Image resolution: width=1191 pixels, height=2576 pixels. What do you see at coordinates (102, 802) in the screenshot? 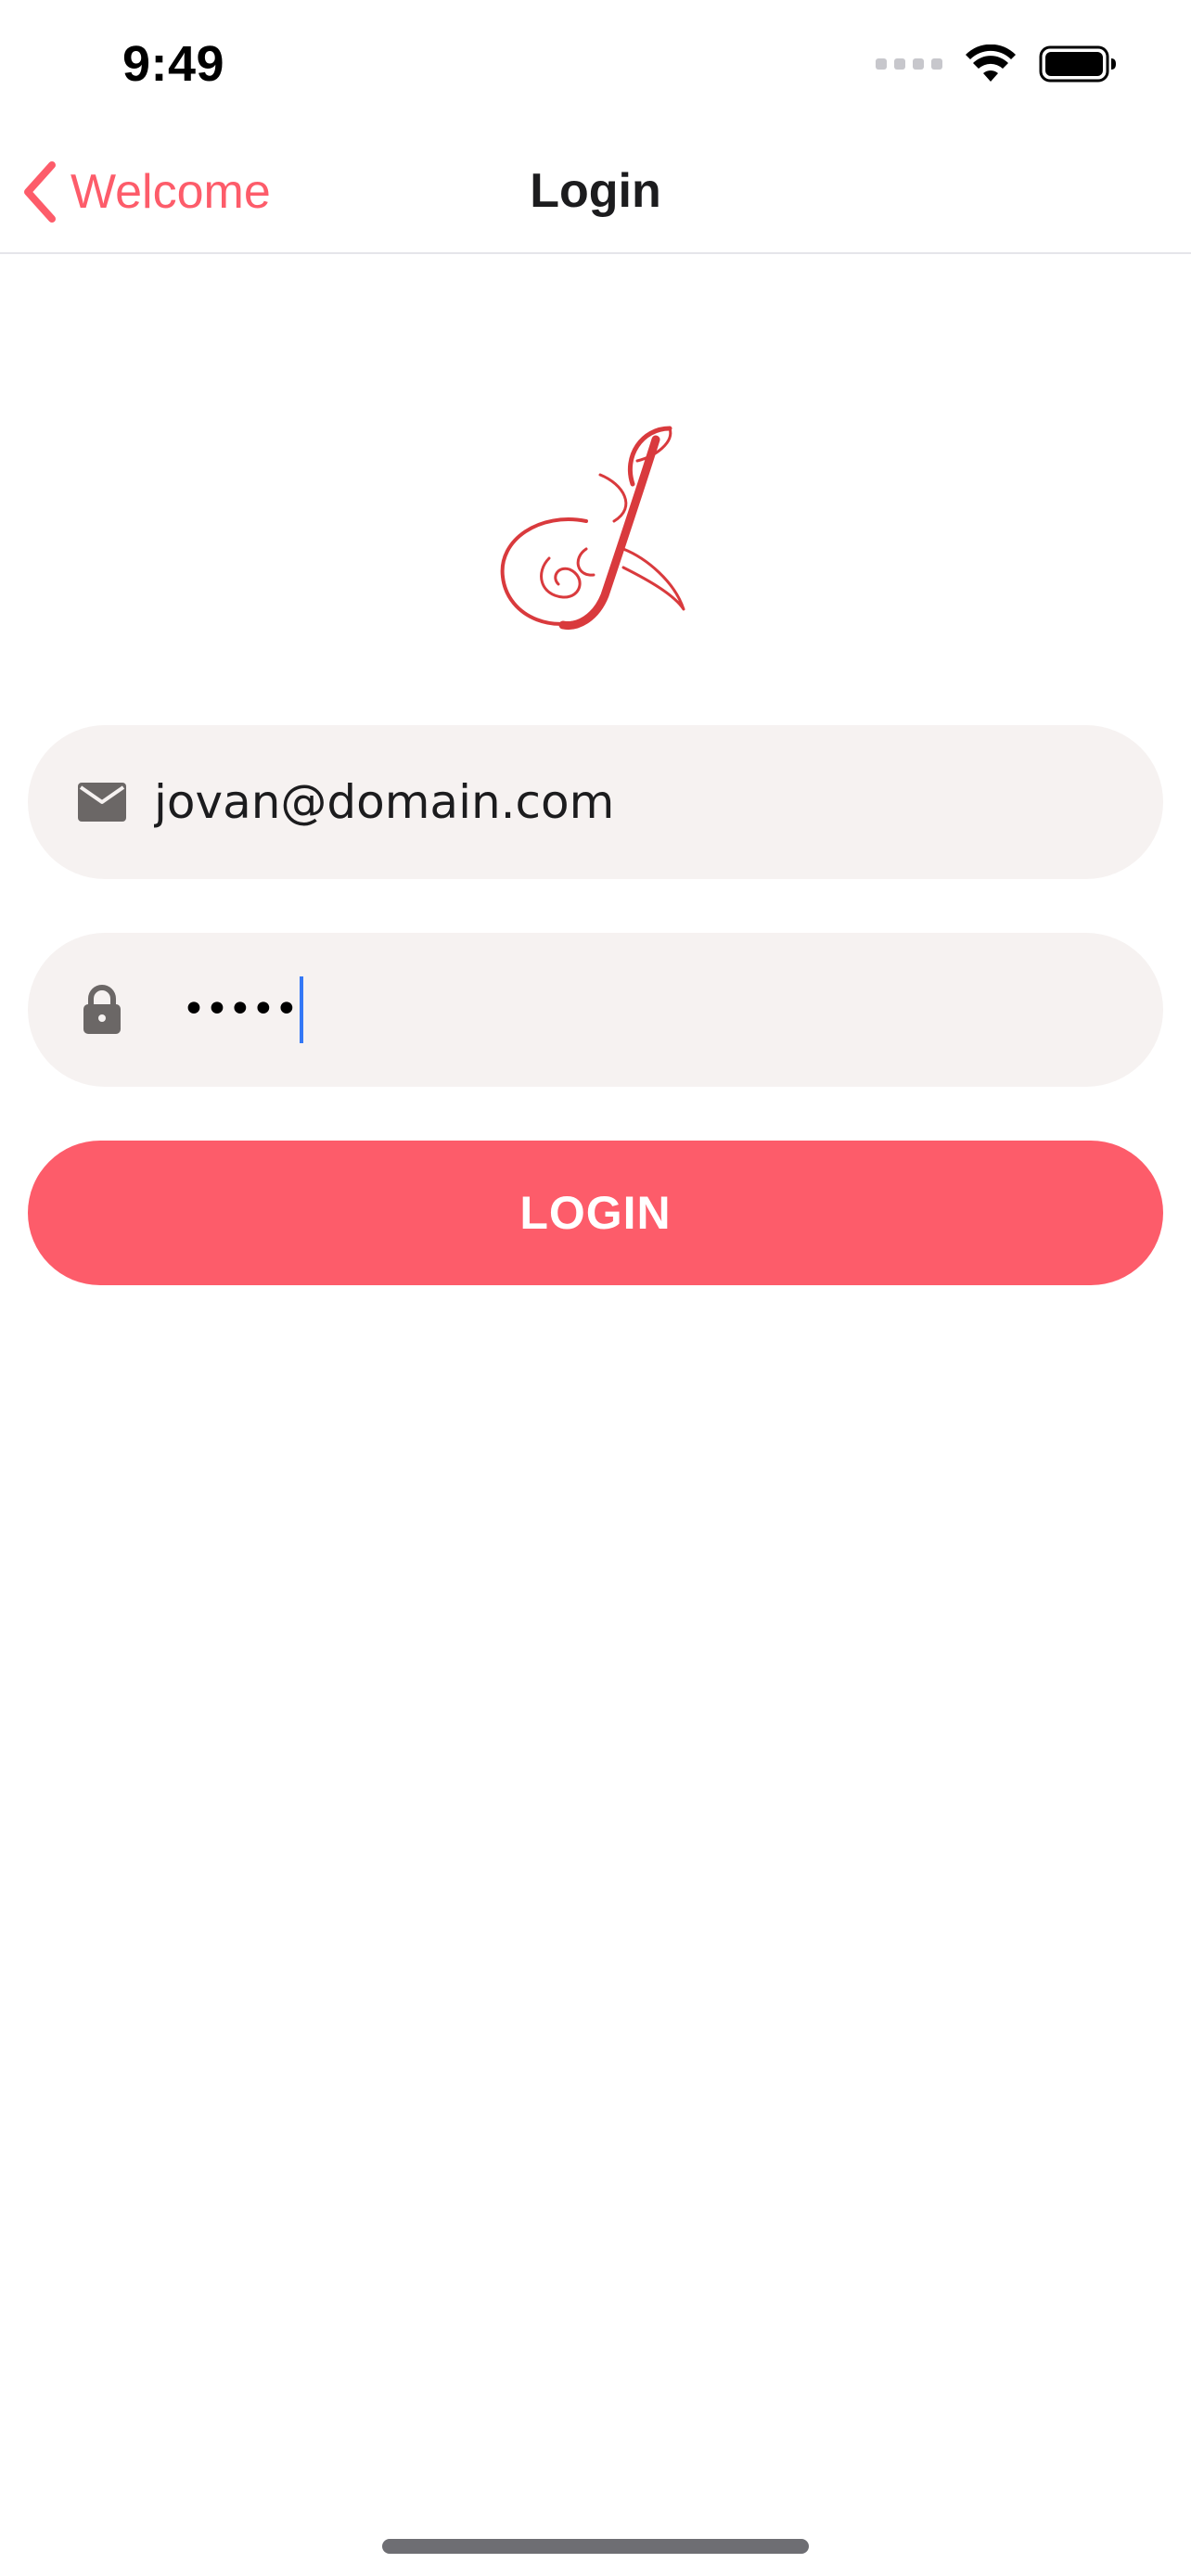
I see `mail-icon` at bounding box center [102, 802].